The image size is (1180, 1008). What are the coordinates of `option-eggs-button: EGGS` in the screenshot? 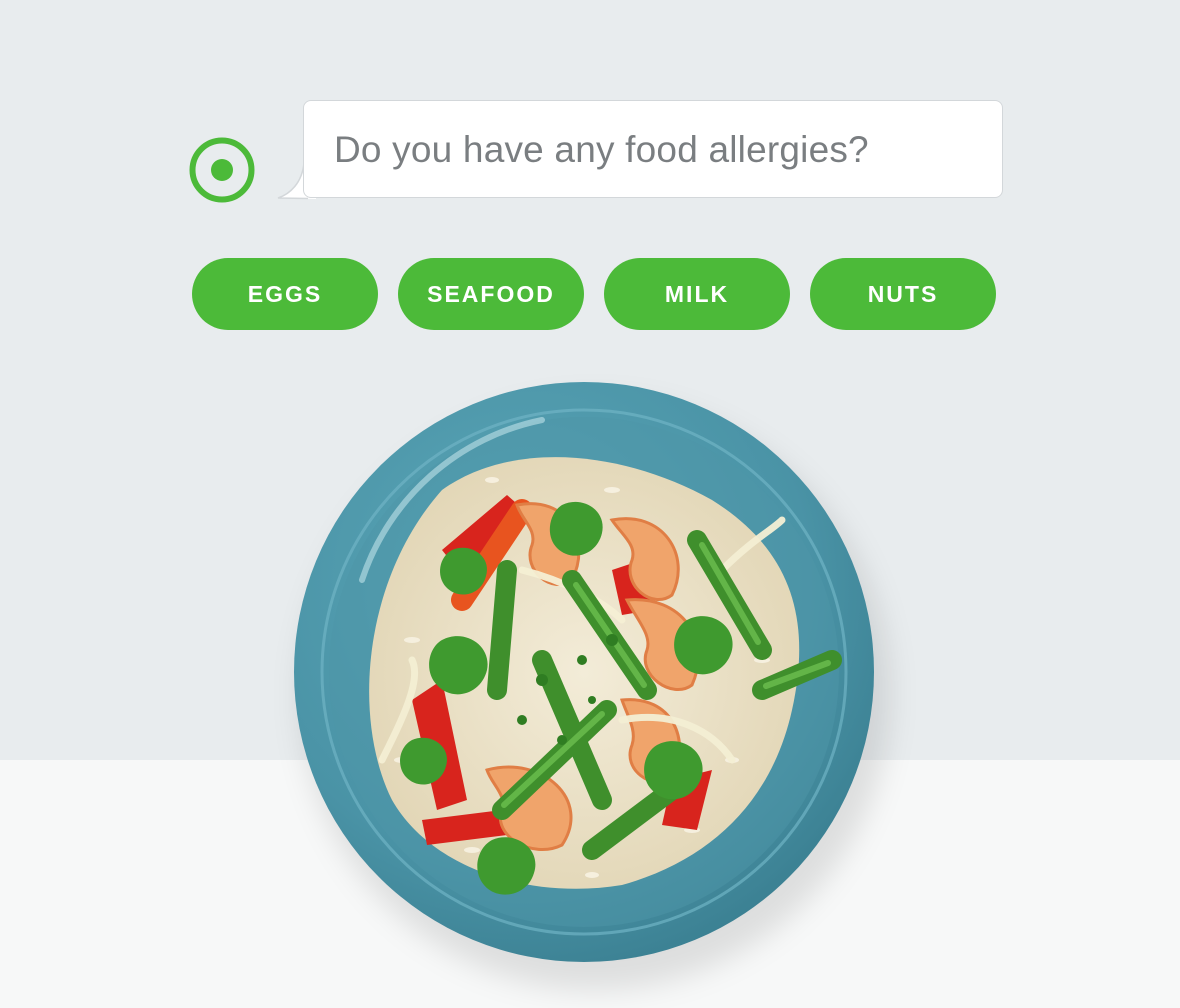 It's located at (285, 294).